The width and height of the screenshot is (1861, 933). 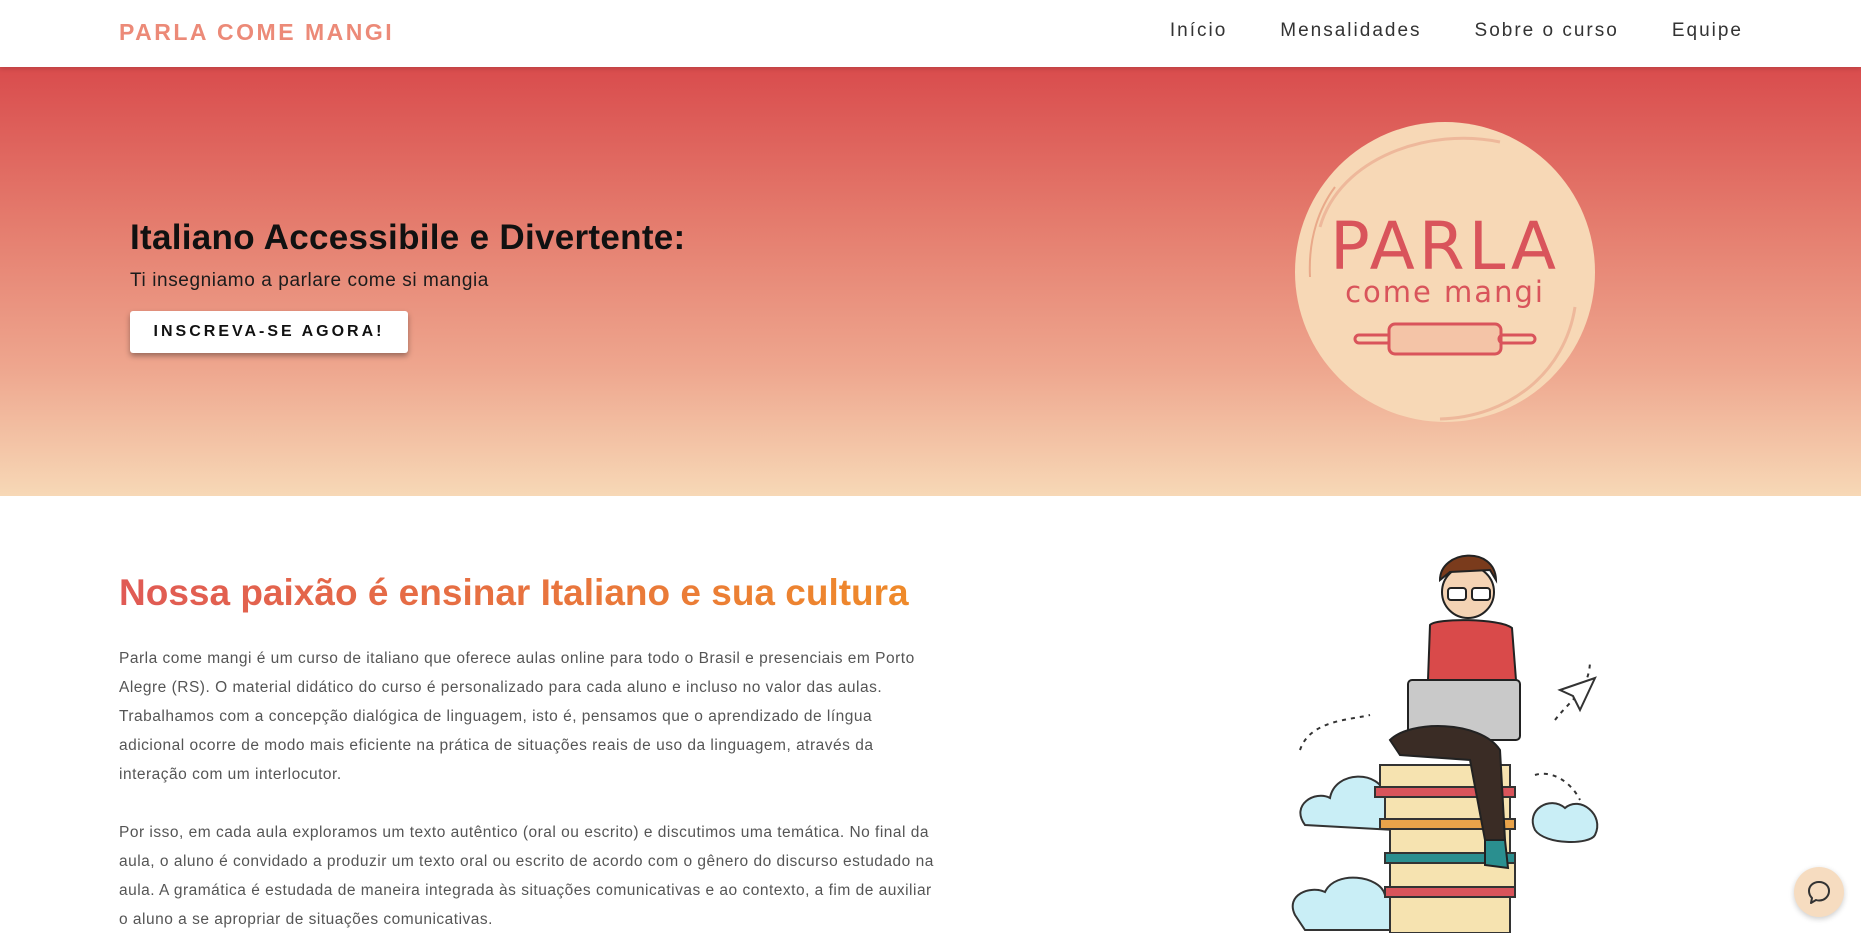 I want to click on parla-come-mangi-logo: PARLA come mangi, so click(x=1445, y=272).